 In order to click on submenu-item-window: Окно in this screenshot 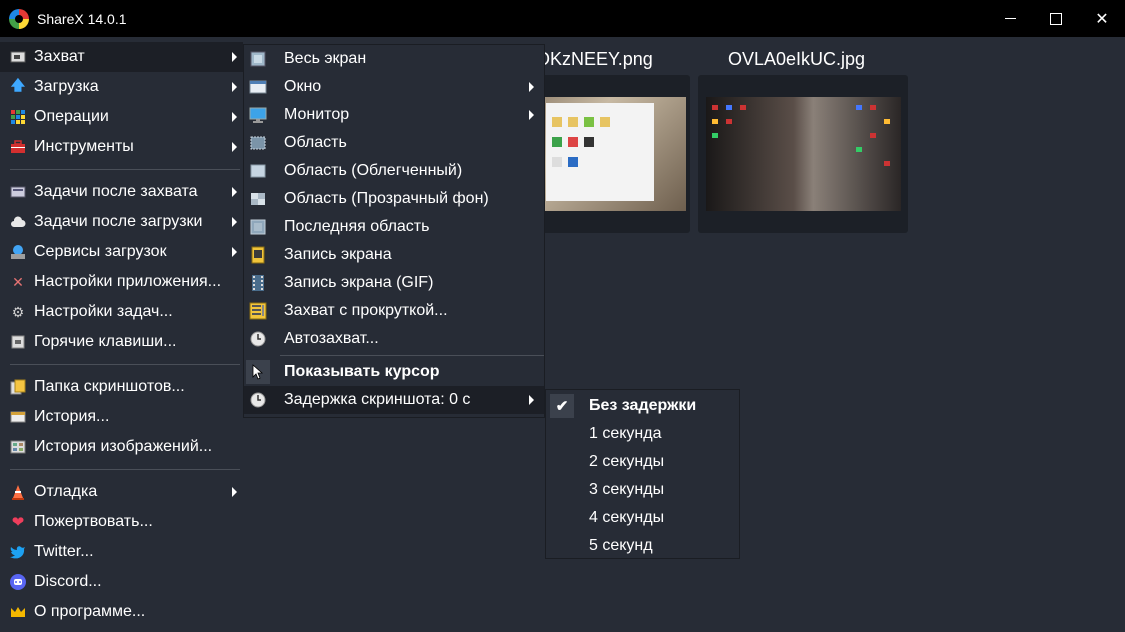, I will do `click(394, 87)`.